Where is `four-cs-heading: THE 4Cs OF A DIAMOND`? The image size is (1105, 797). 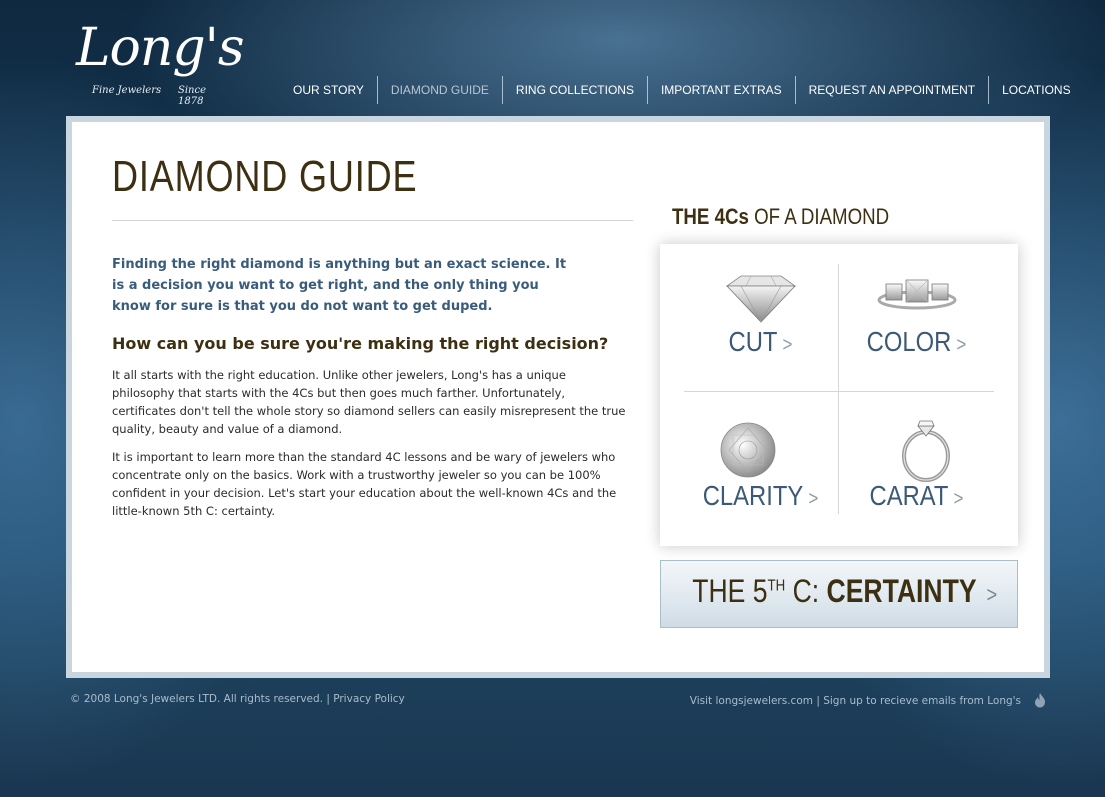 four-cs-heading: THE 4Cs OF A DIAMOND is located at coordinates (780, 217).